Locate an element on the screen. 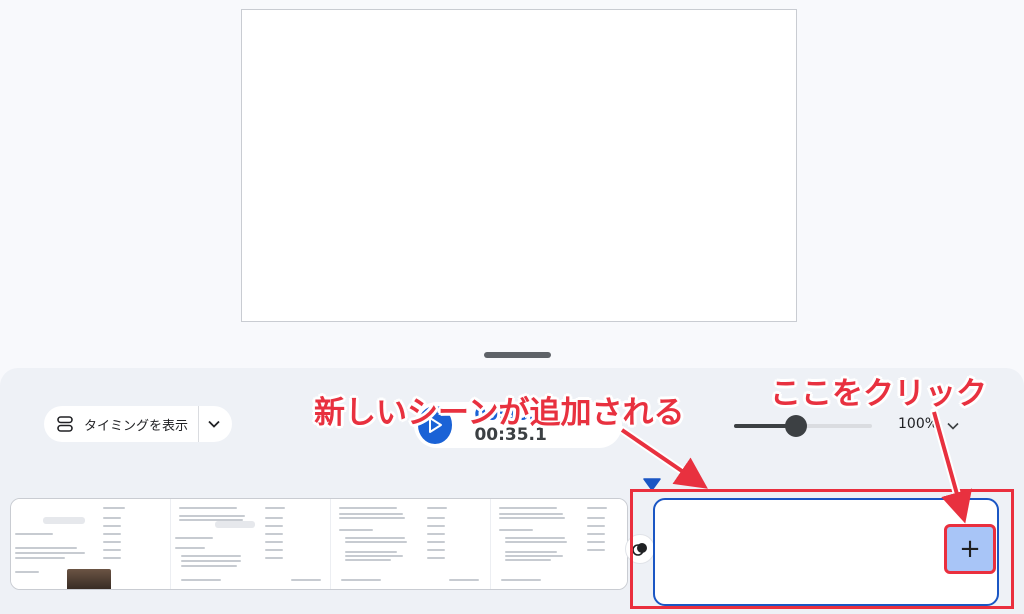  panel-resize-handle is located at coordinates (517, 355).